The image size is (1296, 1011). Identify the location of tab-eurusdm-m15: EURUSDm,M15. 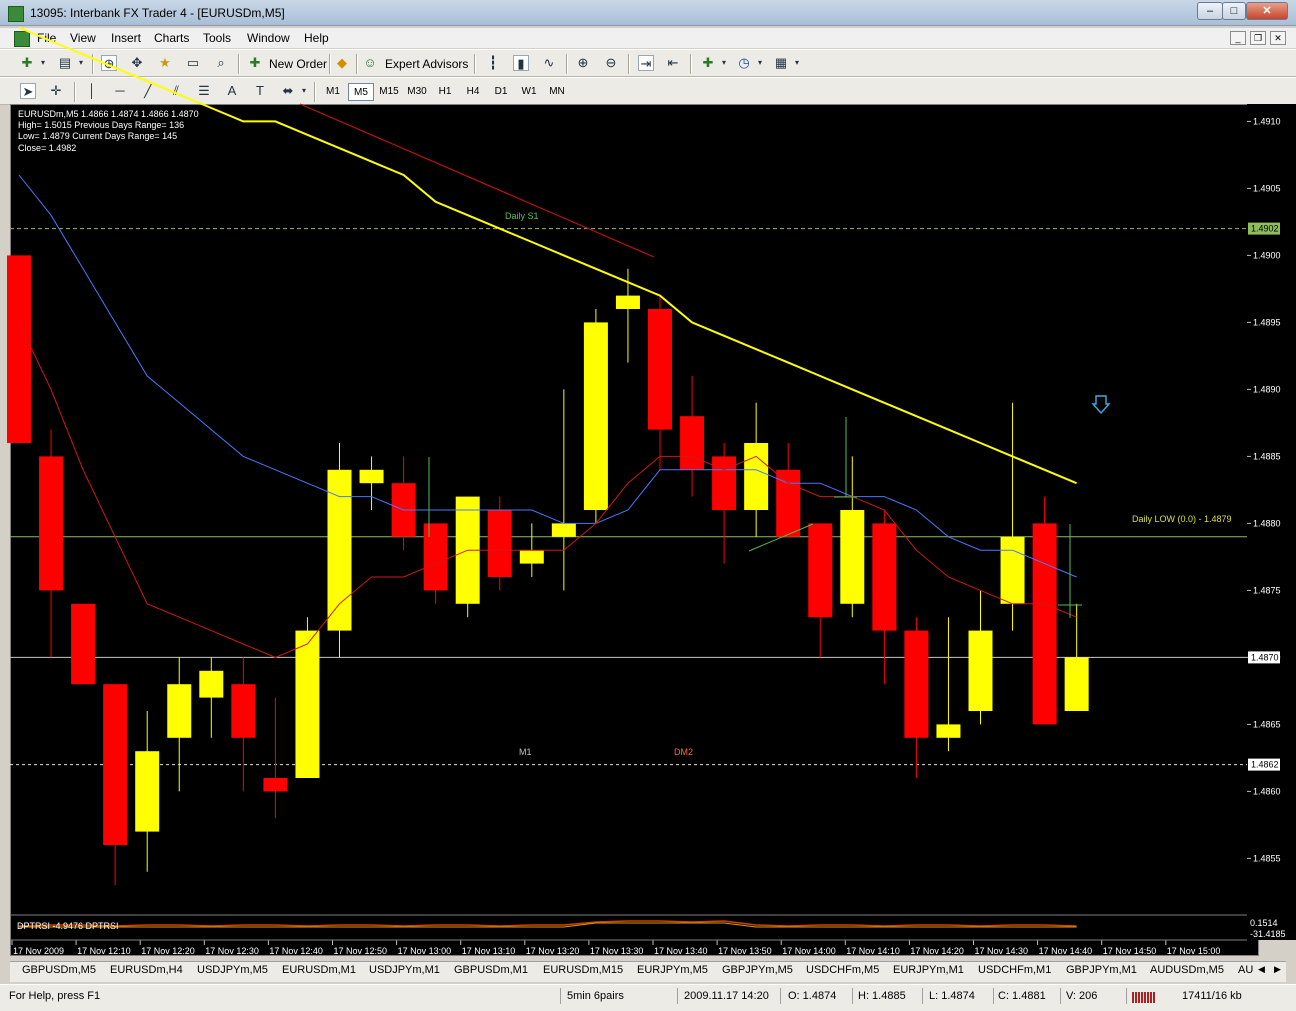
(583, 970).